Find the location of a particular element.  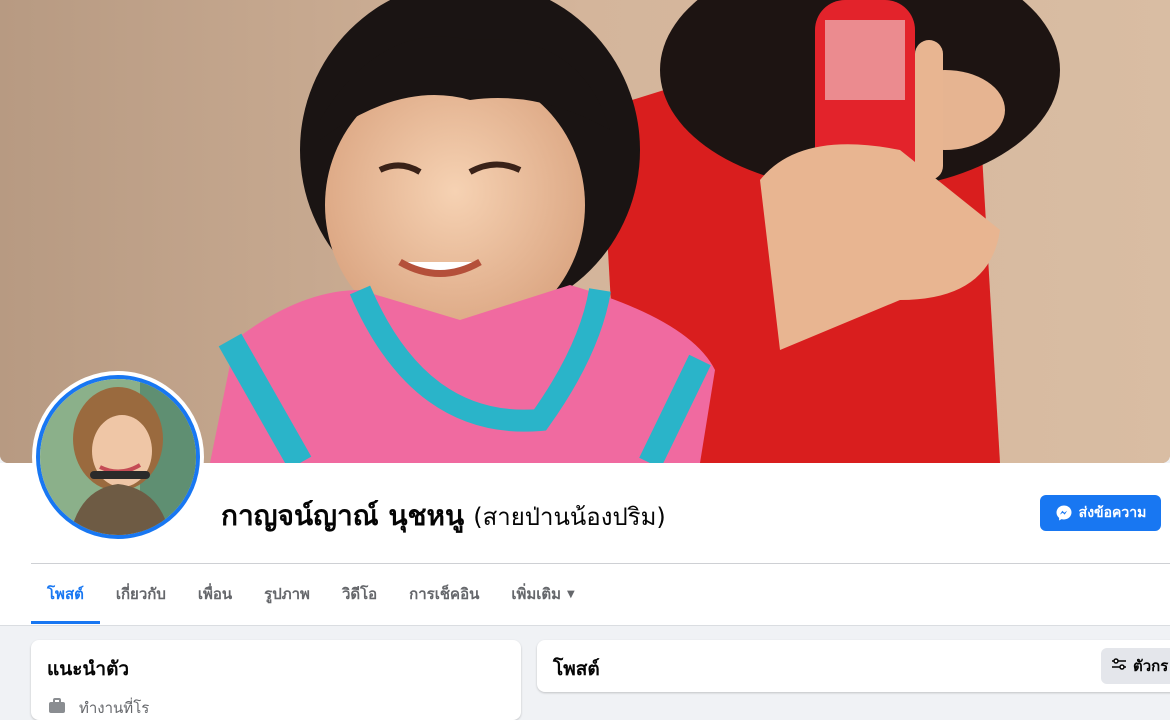

filter-button: ตัวกร is located at coordinates (1135, 666).